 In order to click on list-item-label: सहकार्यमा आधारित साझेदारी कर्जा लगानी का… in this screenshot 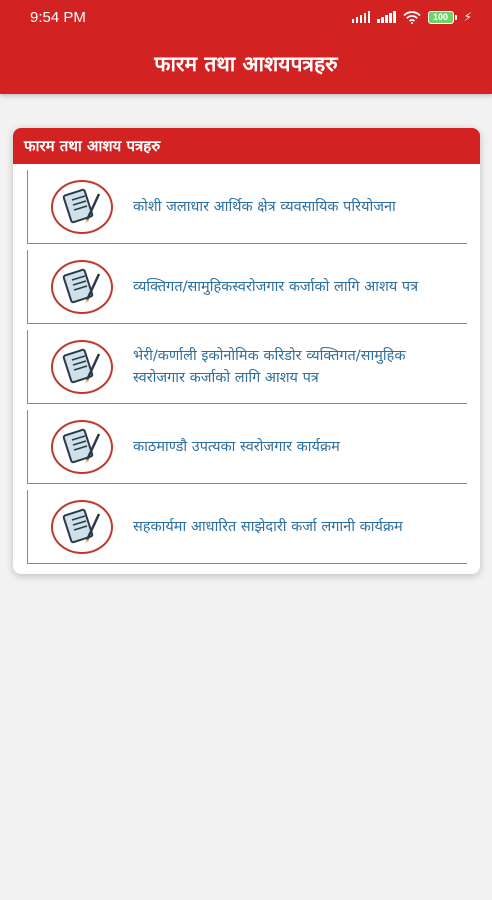, I will do `click(268, 526)`.